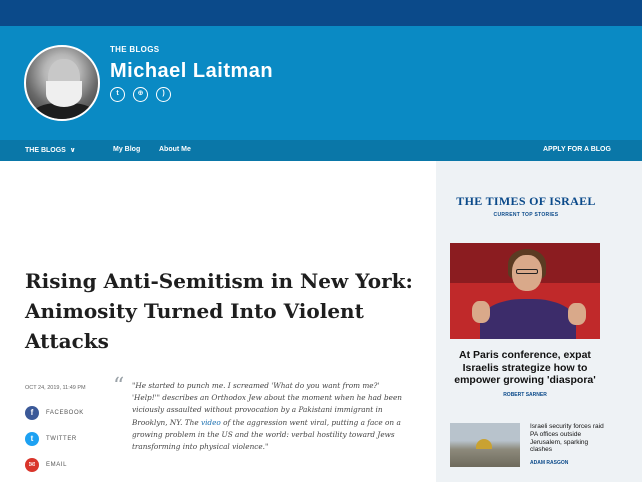 The image size is (642, 482). Describe the element at coordinates (72, 150) in the screenshot. I see `chevron-down-icon: ∨` at that location.